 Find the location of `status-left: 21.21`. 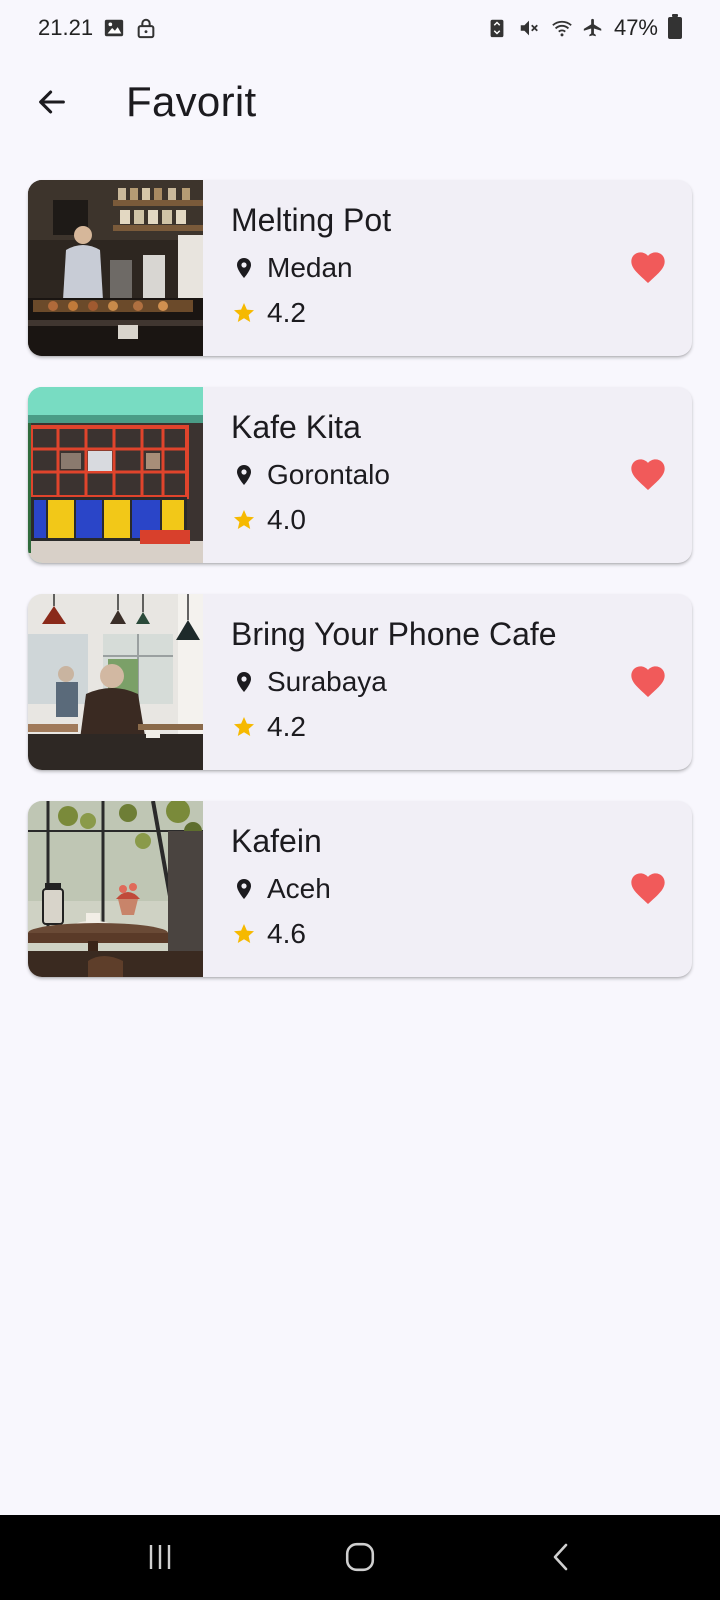

status-left: 21.21 is located at coordinates (97, 28).